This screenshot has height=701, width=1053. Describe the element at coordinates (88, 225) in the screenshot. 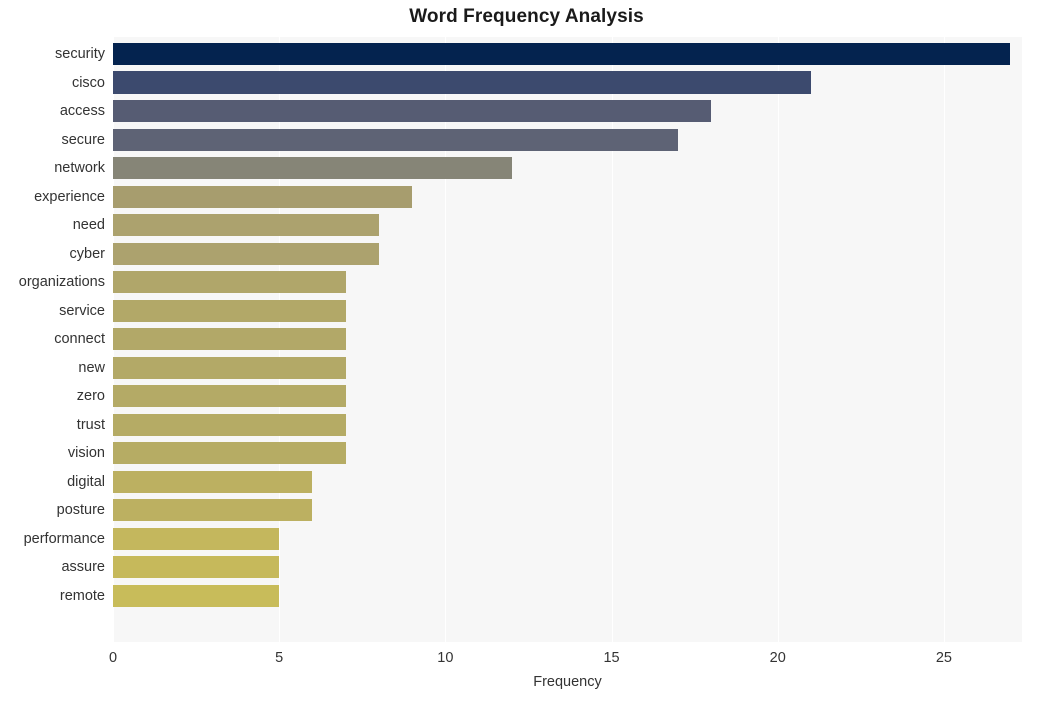

I see `y-tick-label-need: need` at that location.